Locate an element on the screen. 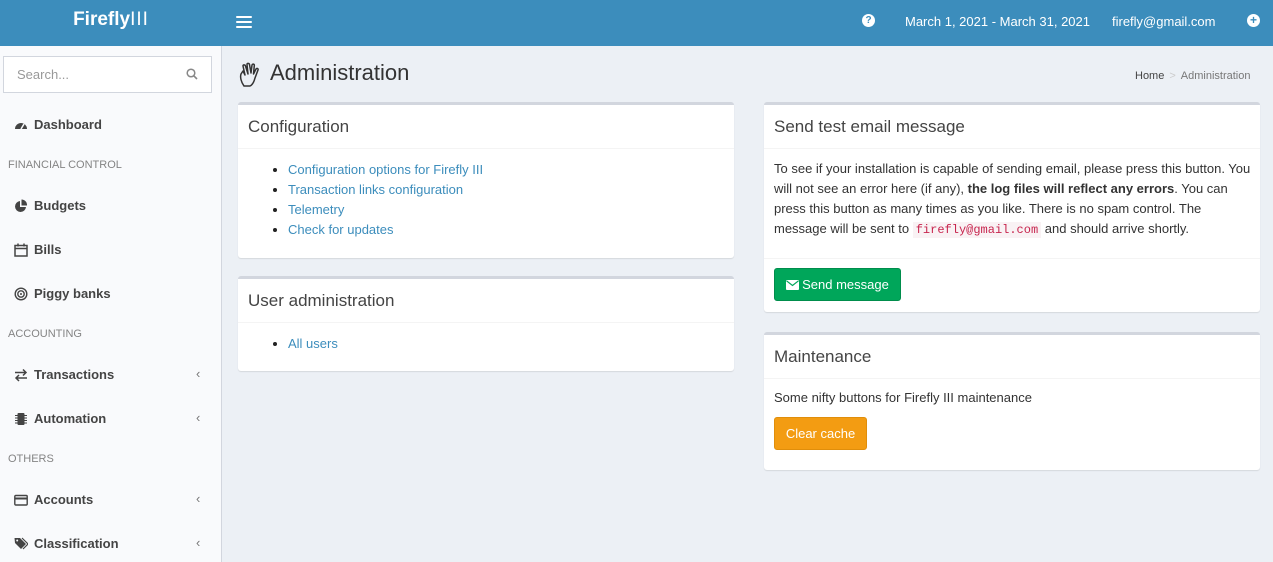 The height and width of the screenshot is (562, 1273). sidebar-item-automation: Automation ‹ is located at coordinates (110, 419).